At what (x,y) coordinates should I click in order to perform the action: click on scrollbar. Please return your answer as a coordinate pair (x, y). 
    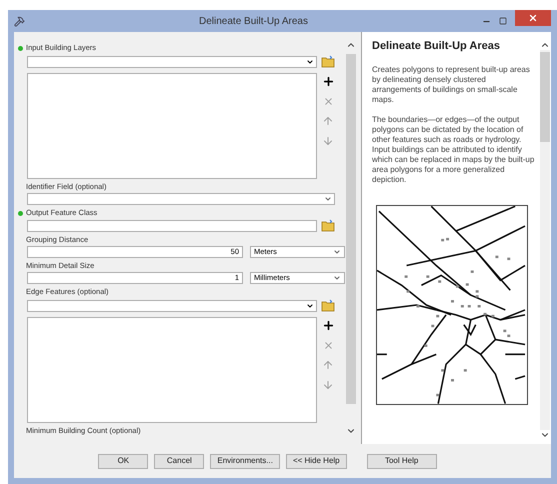
    Looking at the image, I should click on (545, 240).